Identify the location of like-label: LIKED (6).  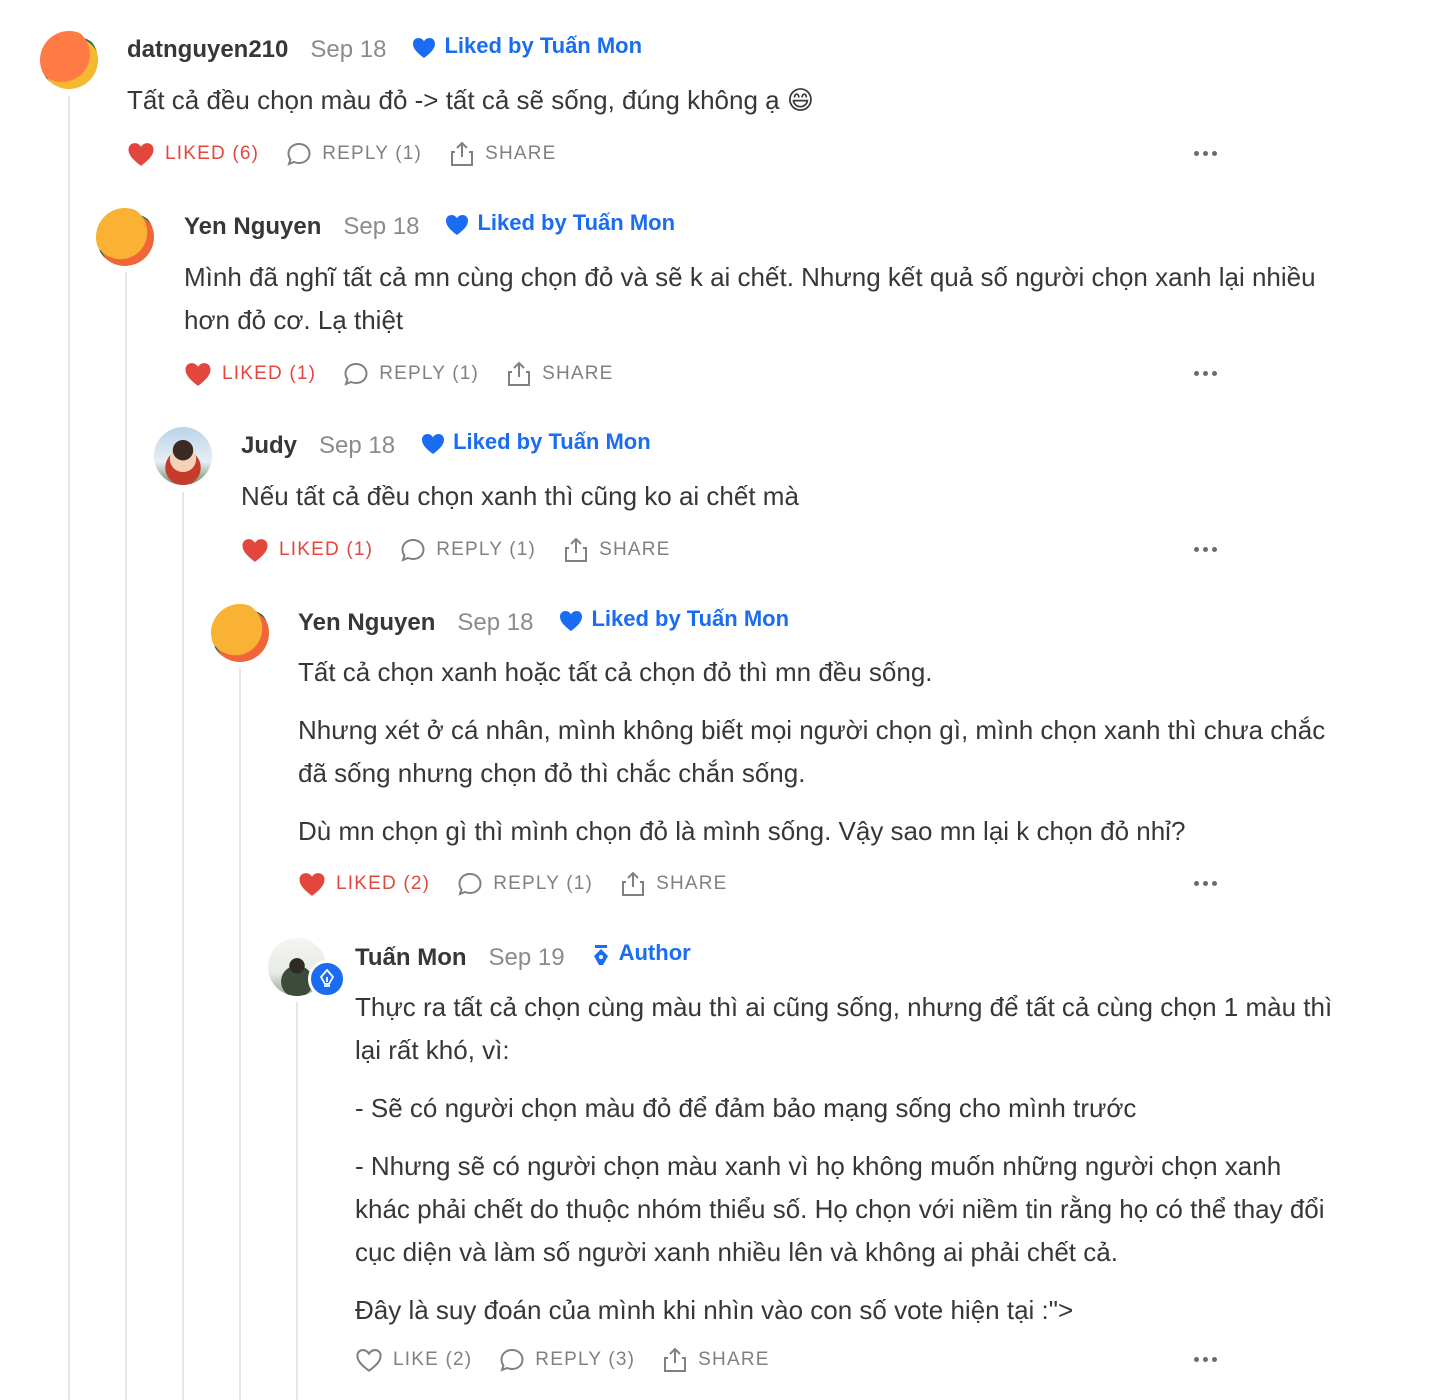
(212, 153).